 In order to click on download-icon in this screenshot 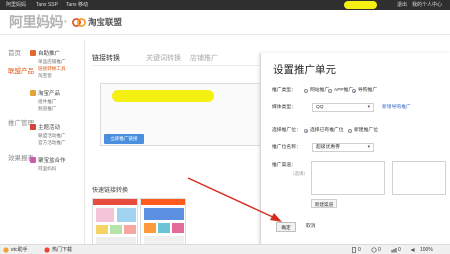, I will do `click(47, 250)`.